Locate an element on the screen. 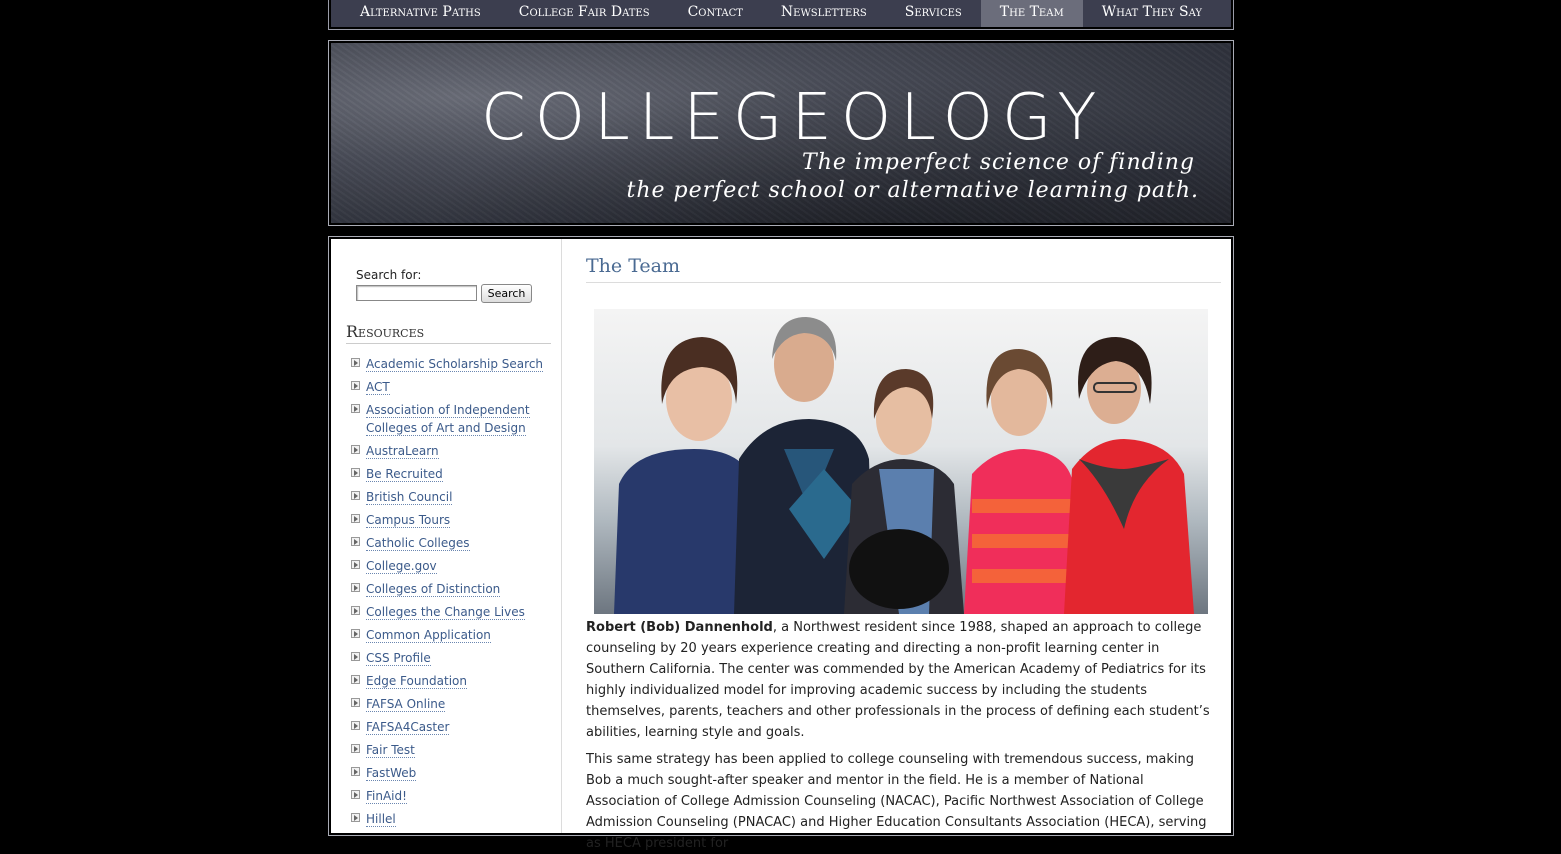  list-item: College.gov is located at coordinates (449, 566).